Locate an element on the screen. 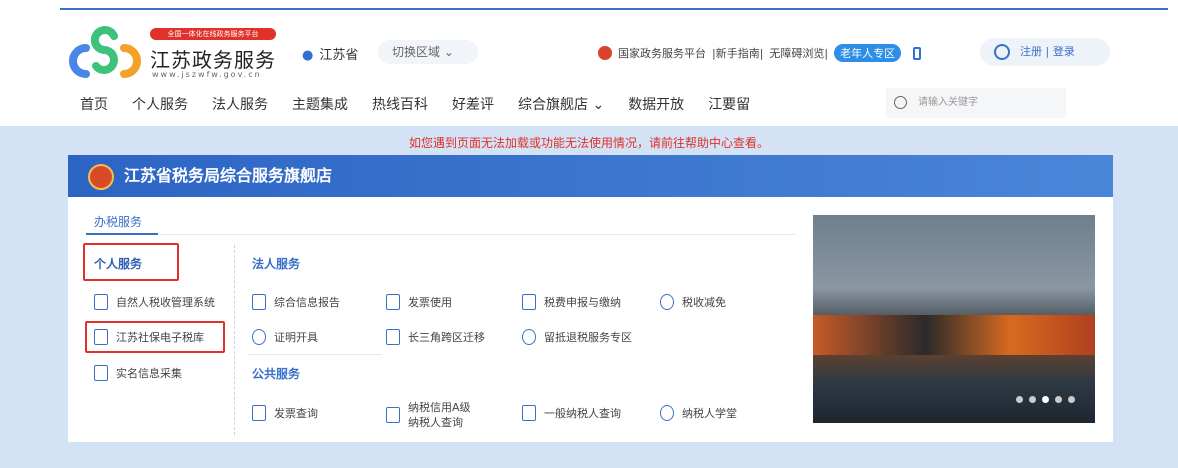 The width and height of the screenshot is (1178, 468). location-label: 江苏省 is located at coordinates (339, 55).